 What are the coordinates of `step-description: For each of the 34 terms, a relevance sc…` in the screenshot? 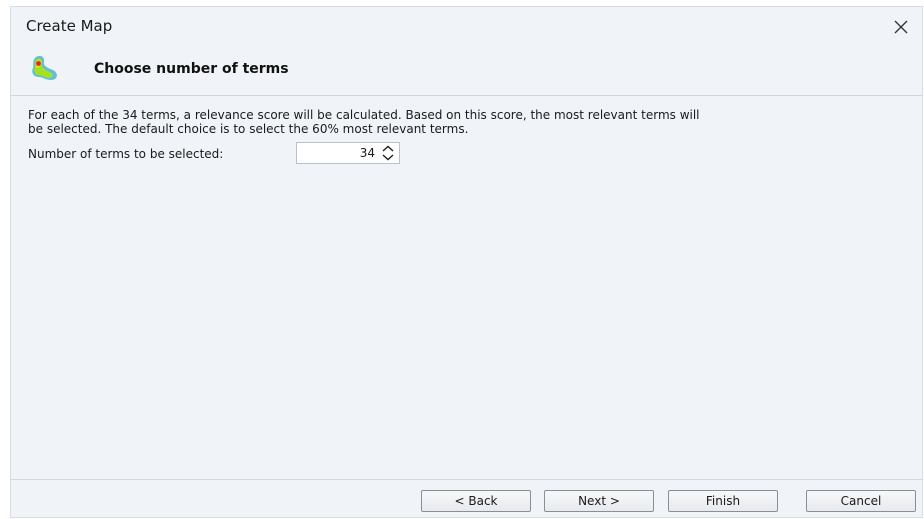 It's located at (468, 122).